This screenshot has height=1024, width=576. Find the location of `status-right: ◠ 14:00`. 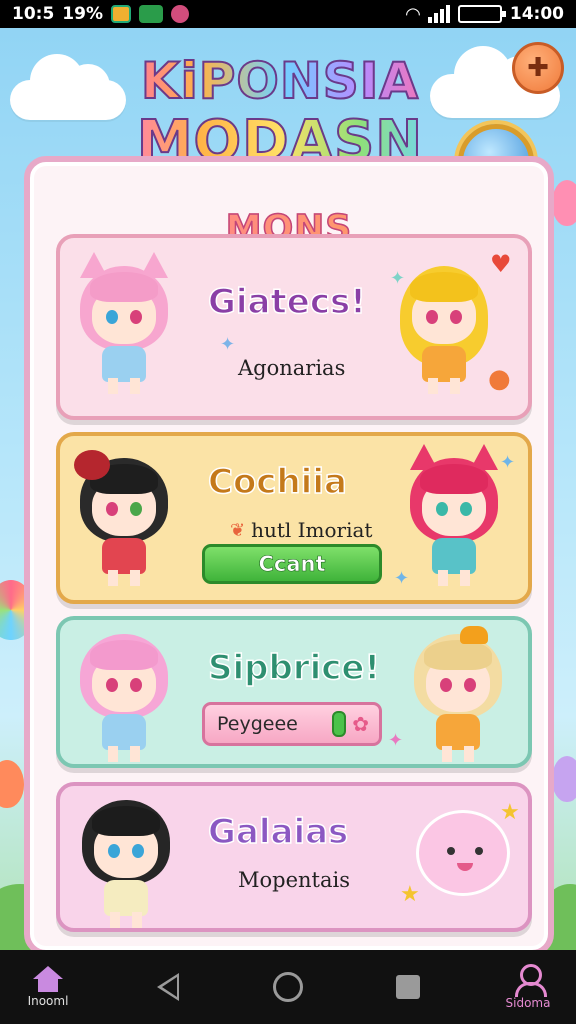

status-right: ◠ 14:00 is located at coordinates (485, 14).